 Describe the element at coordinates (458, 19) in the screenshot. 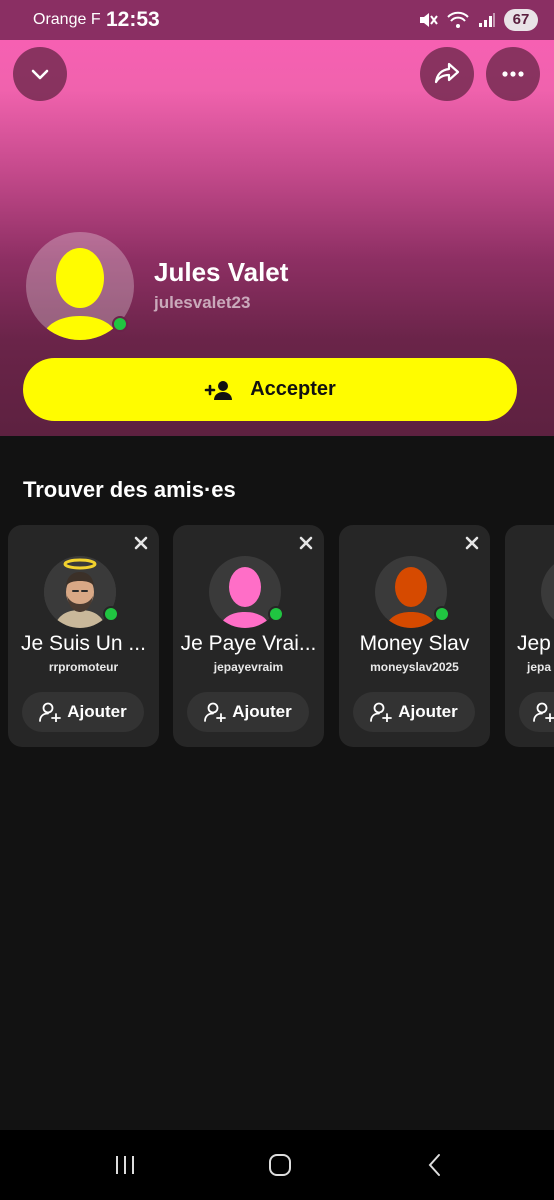

I see `wifi-icon` at that location.